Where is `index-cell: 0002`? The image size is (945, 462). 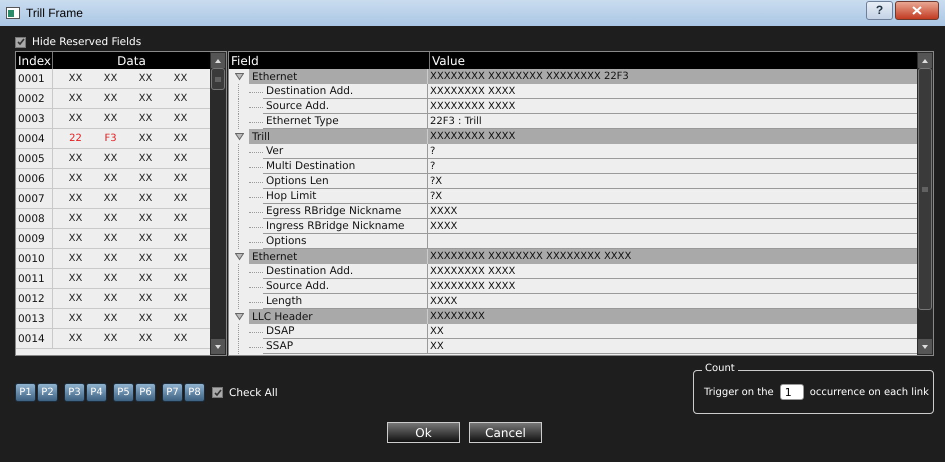 index-cell: 0002 is located at coordinates (34, 98).